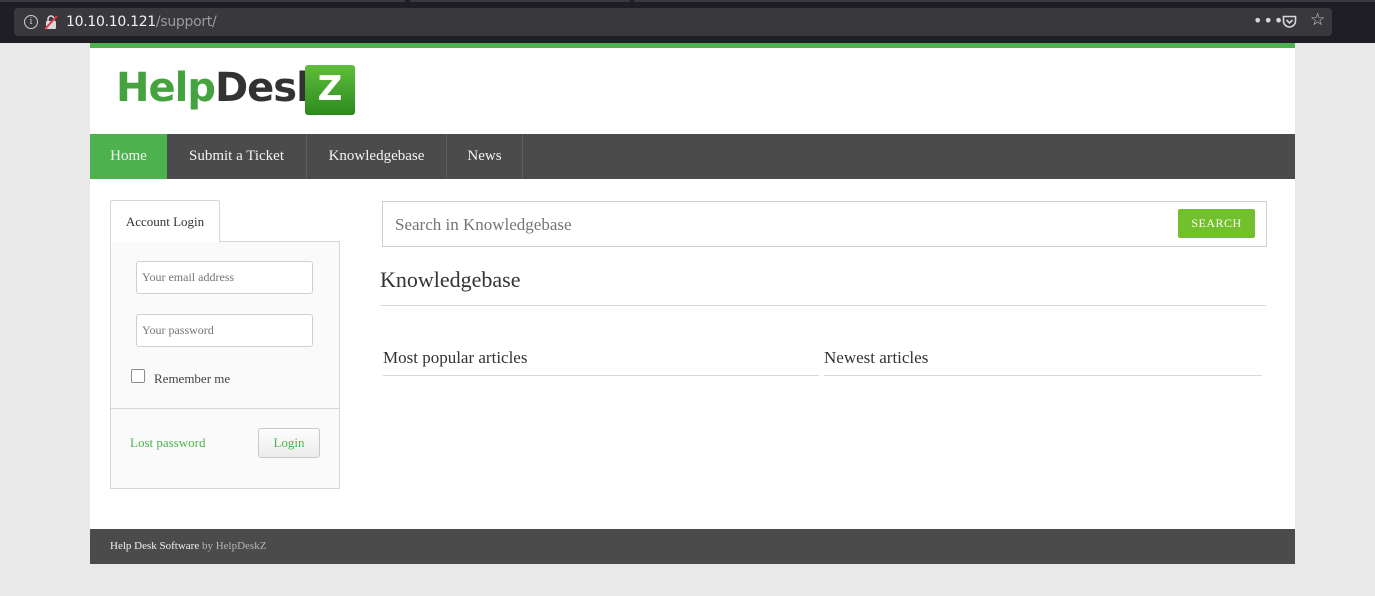 The image size is (1375, 596). I want to click on page-title: Knowledgebase, so click(450, 279).